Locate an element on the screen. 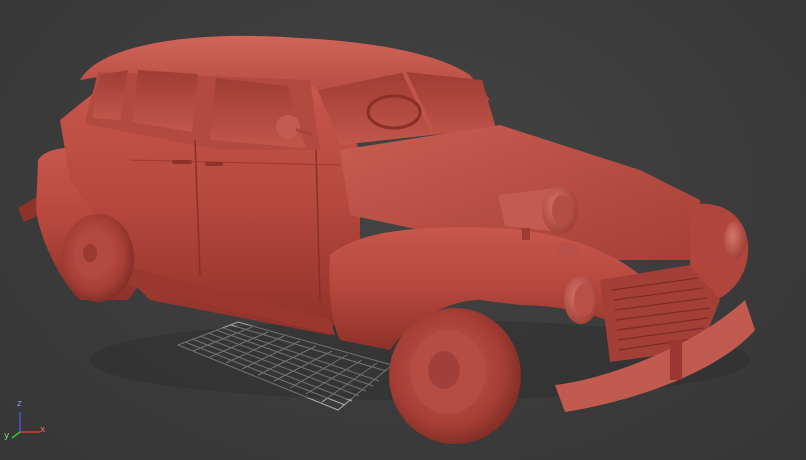 Image resolution: width=806 pixels, height=460 pixels. door-handle-front is located at coordinates (214, 164).